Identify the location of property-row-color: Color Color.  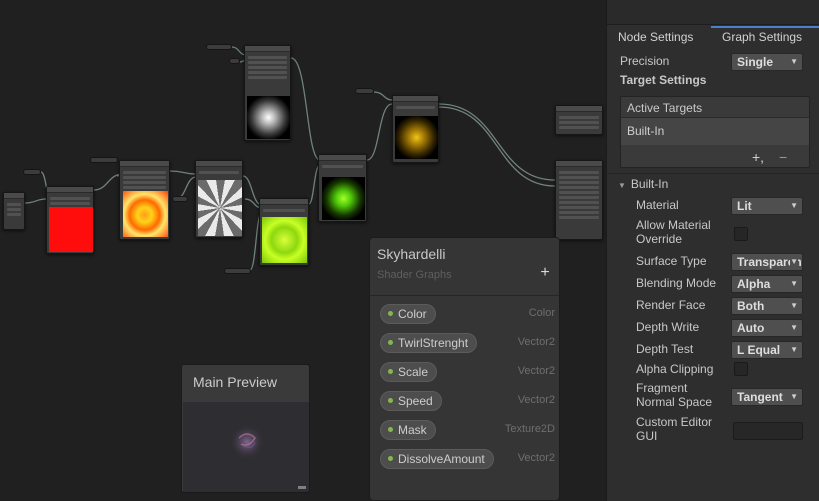
(464, 314).